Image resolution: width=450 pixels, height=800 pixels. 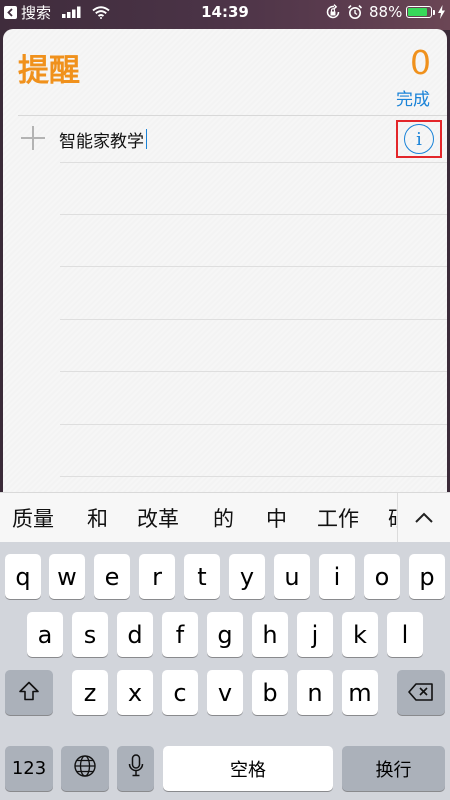 I want to click on key: z, so click(x=90, y=692).